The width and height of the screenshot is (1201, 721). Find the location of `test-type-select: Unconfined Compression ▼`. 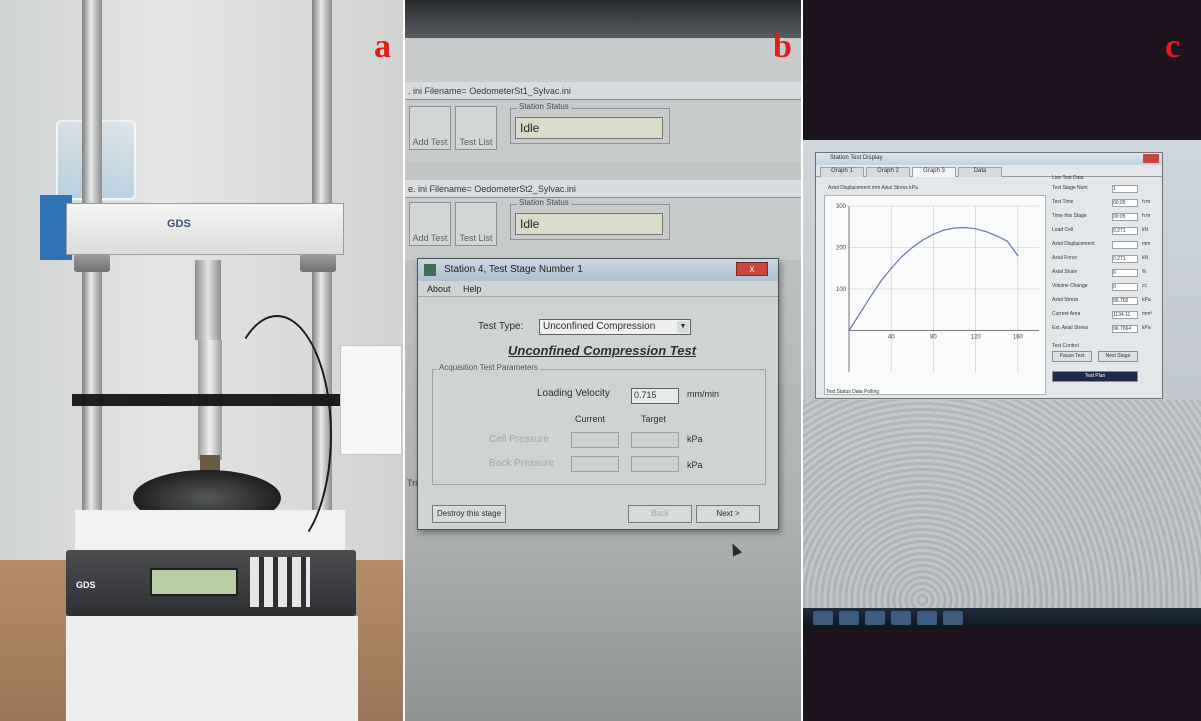

test-type-select: Unconfined Compression ▼ is located at coordinates (615, 327).